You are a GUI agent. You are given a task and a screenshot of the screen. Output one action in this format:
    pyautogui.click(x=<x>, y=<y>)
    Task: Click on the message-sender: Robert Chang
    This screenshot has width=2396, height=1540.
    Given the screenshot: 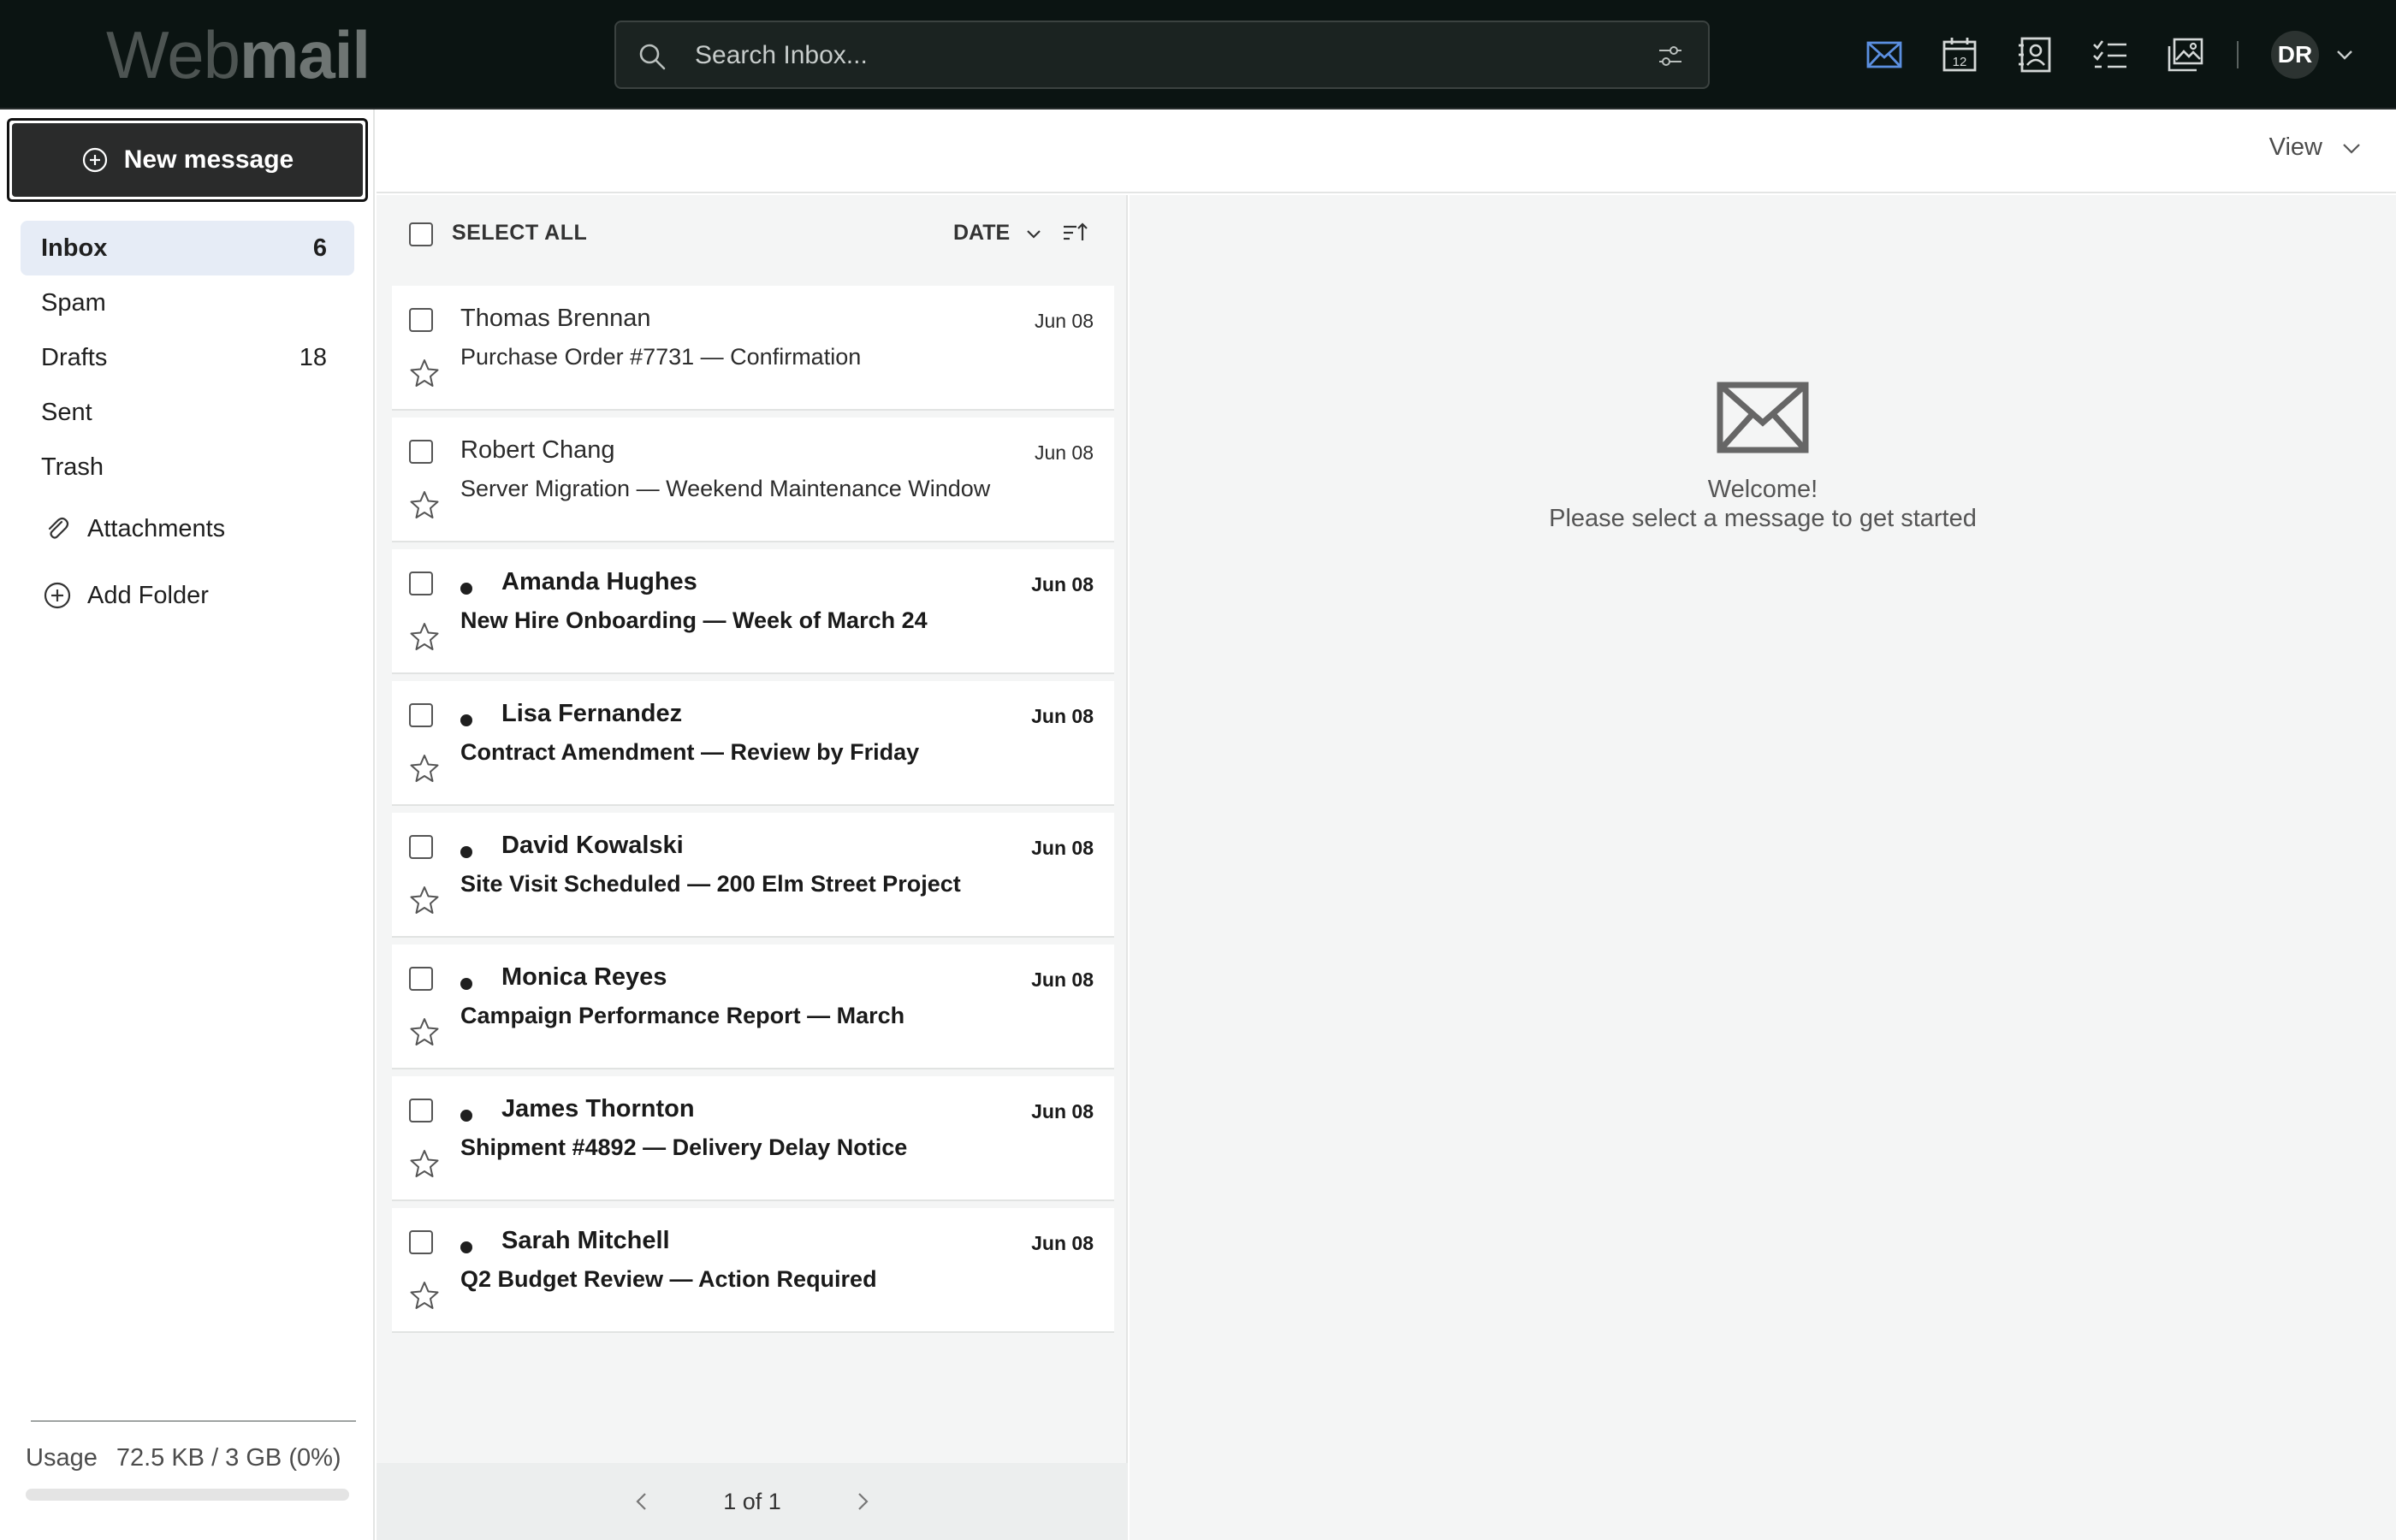 What is the action you would take?
    pyautogui.click(x=538, y=450)
    